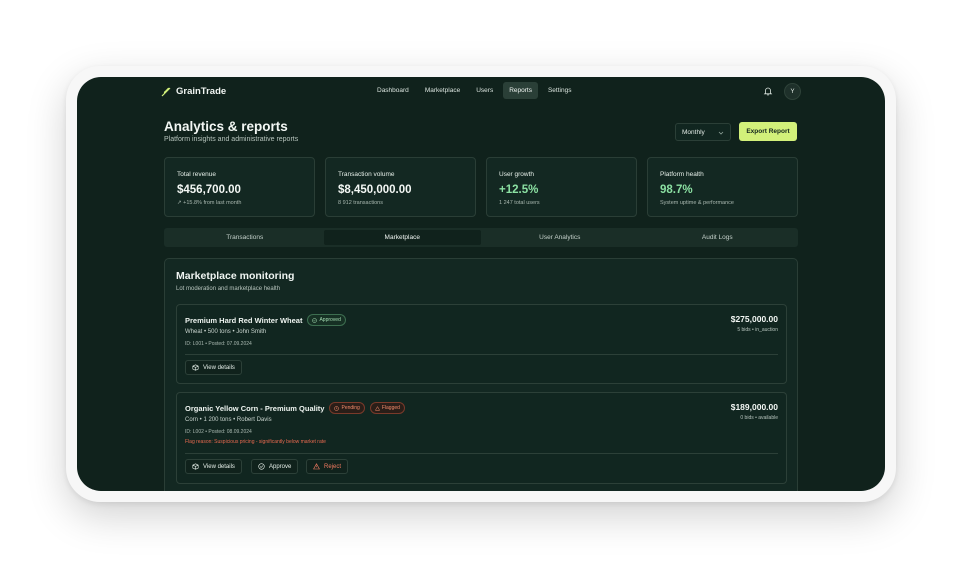  What do you see at coordinates (718, 237) in the screenshot?
I see `tab-audit-logs: Audit Logs` at bounding box center [718, 237].